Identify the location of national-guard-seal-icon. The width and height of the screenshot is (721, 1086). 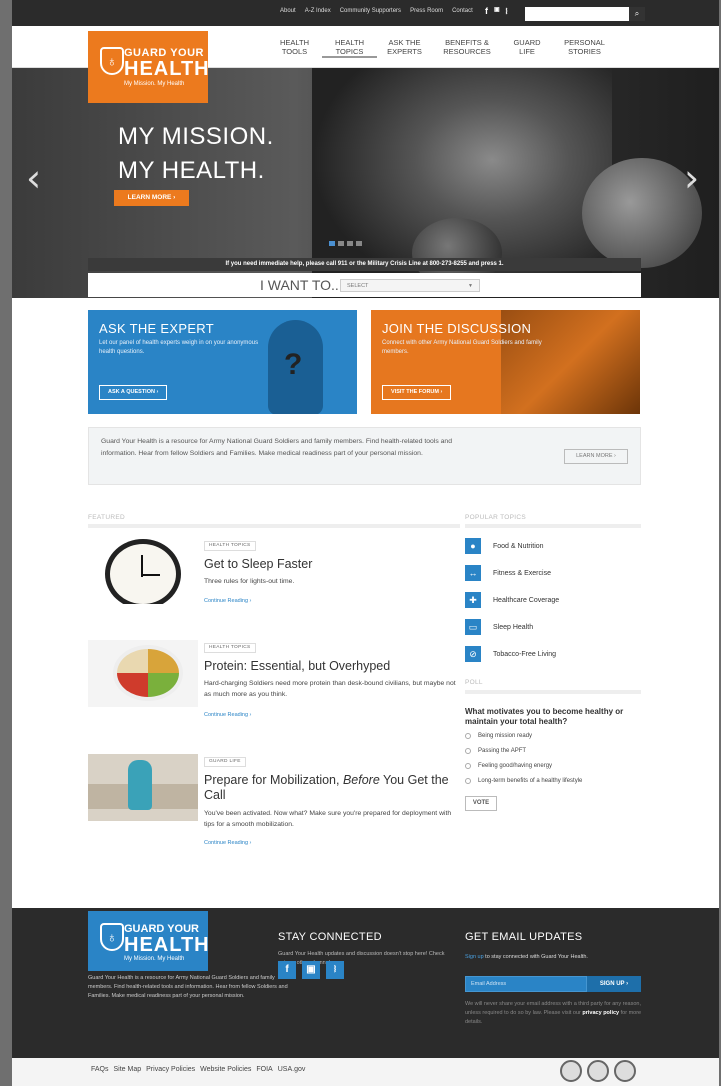
(598, 1071).